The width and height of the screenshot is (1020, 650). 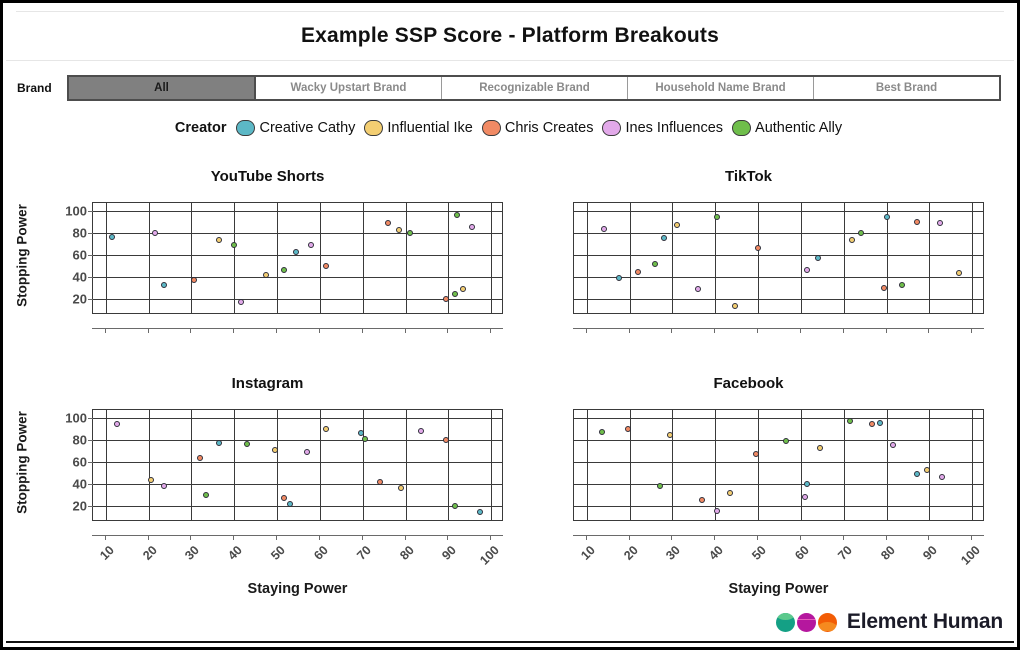 What do you see at coordinates (295, 128) in the screenshot?
I see `legend-item-creative-cathy: Creative Cathy` at bounding box center [295, 128].